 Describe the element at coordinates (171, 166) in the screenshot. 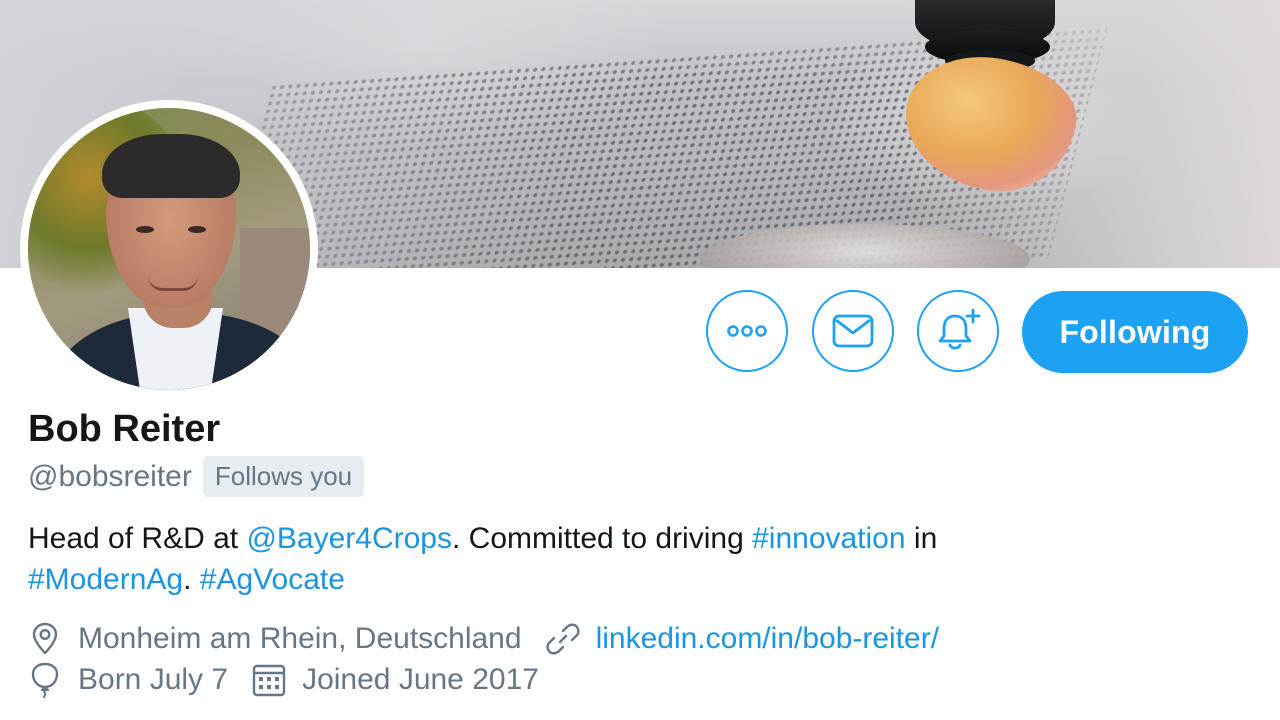

I see `avatar-hair` at that location.